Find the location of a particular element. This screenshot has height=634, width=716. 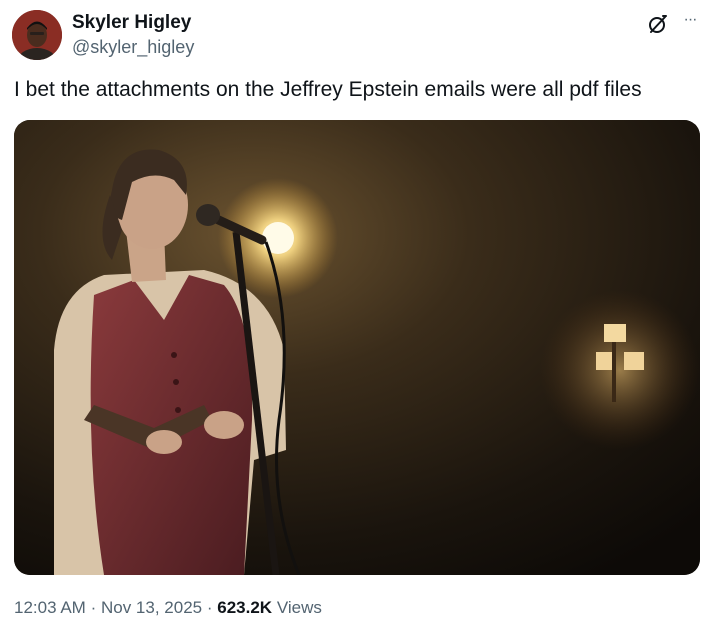

tweet-time: 12:03 AM is located at coordinates (50, 607).